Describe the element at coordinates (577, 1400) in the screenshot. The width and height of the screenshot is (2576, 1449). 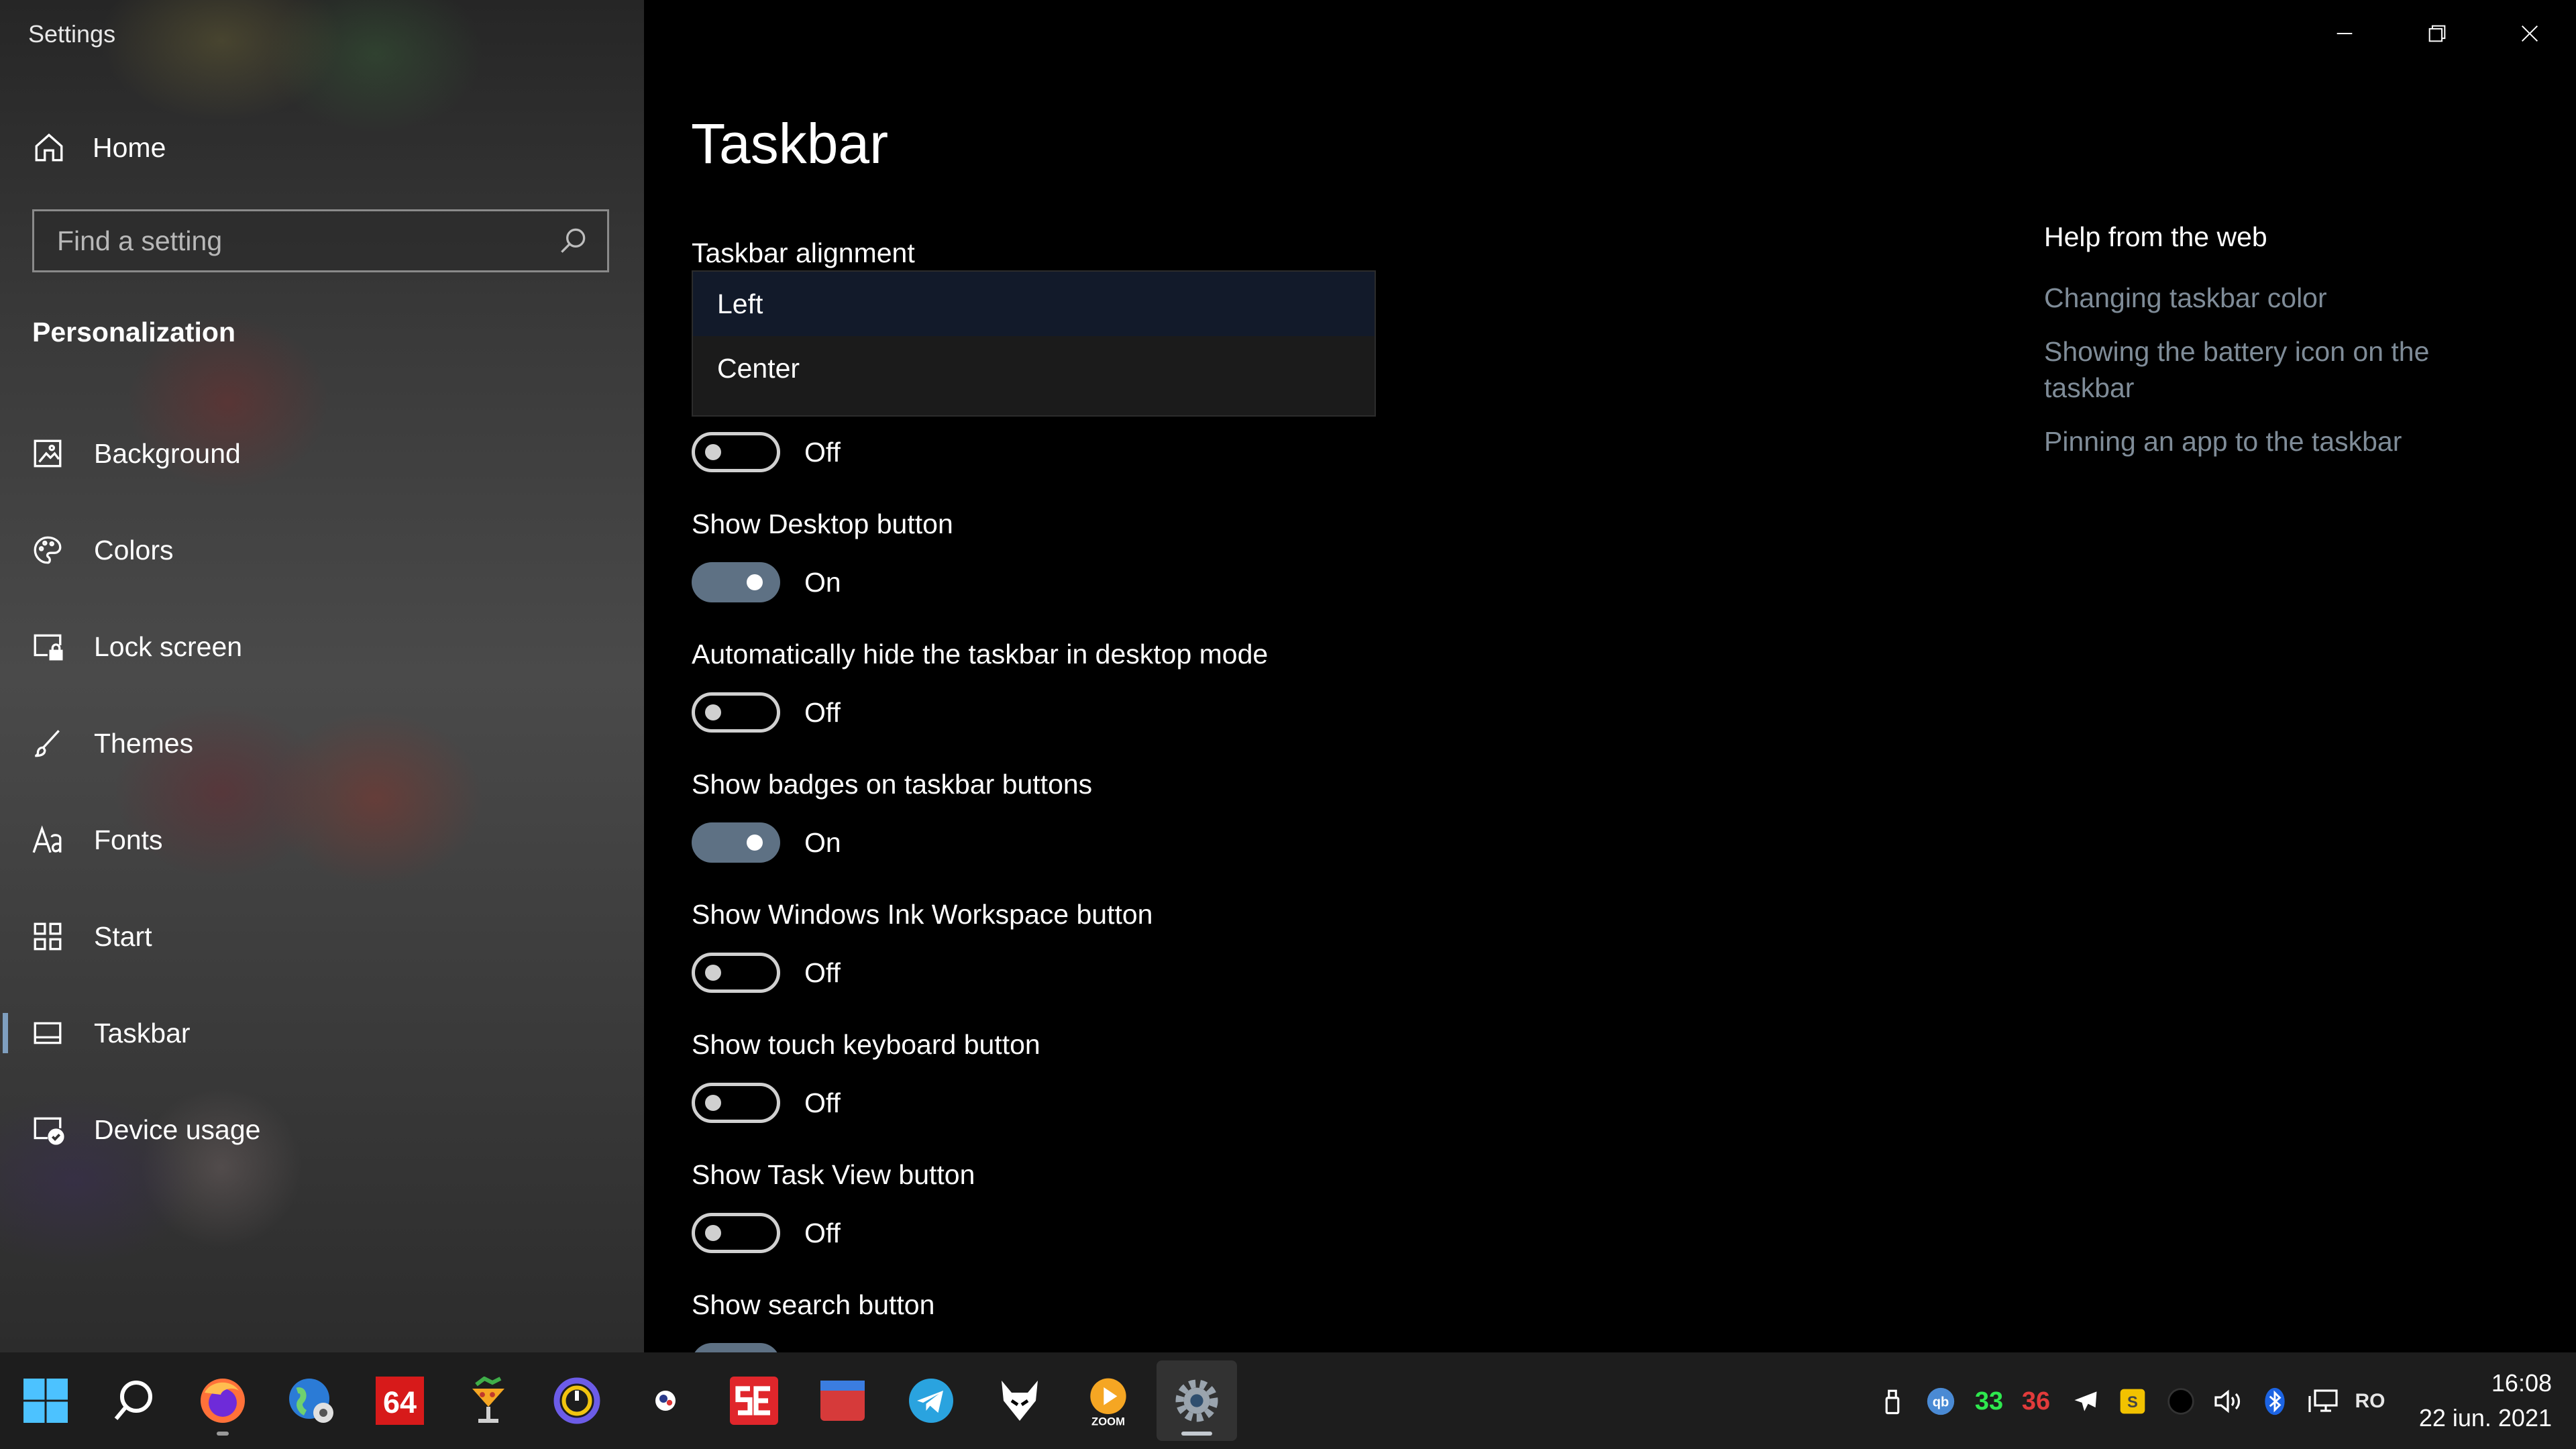
I see `taskbar-power-app` at that location.